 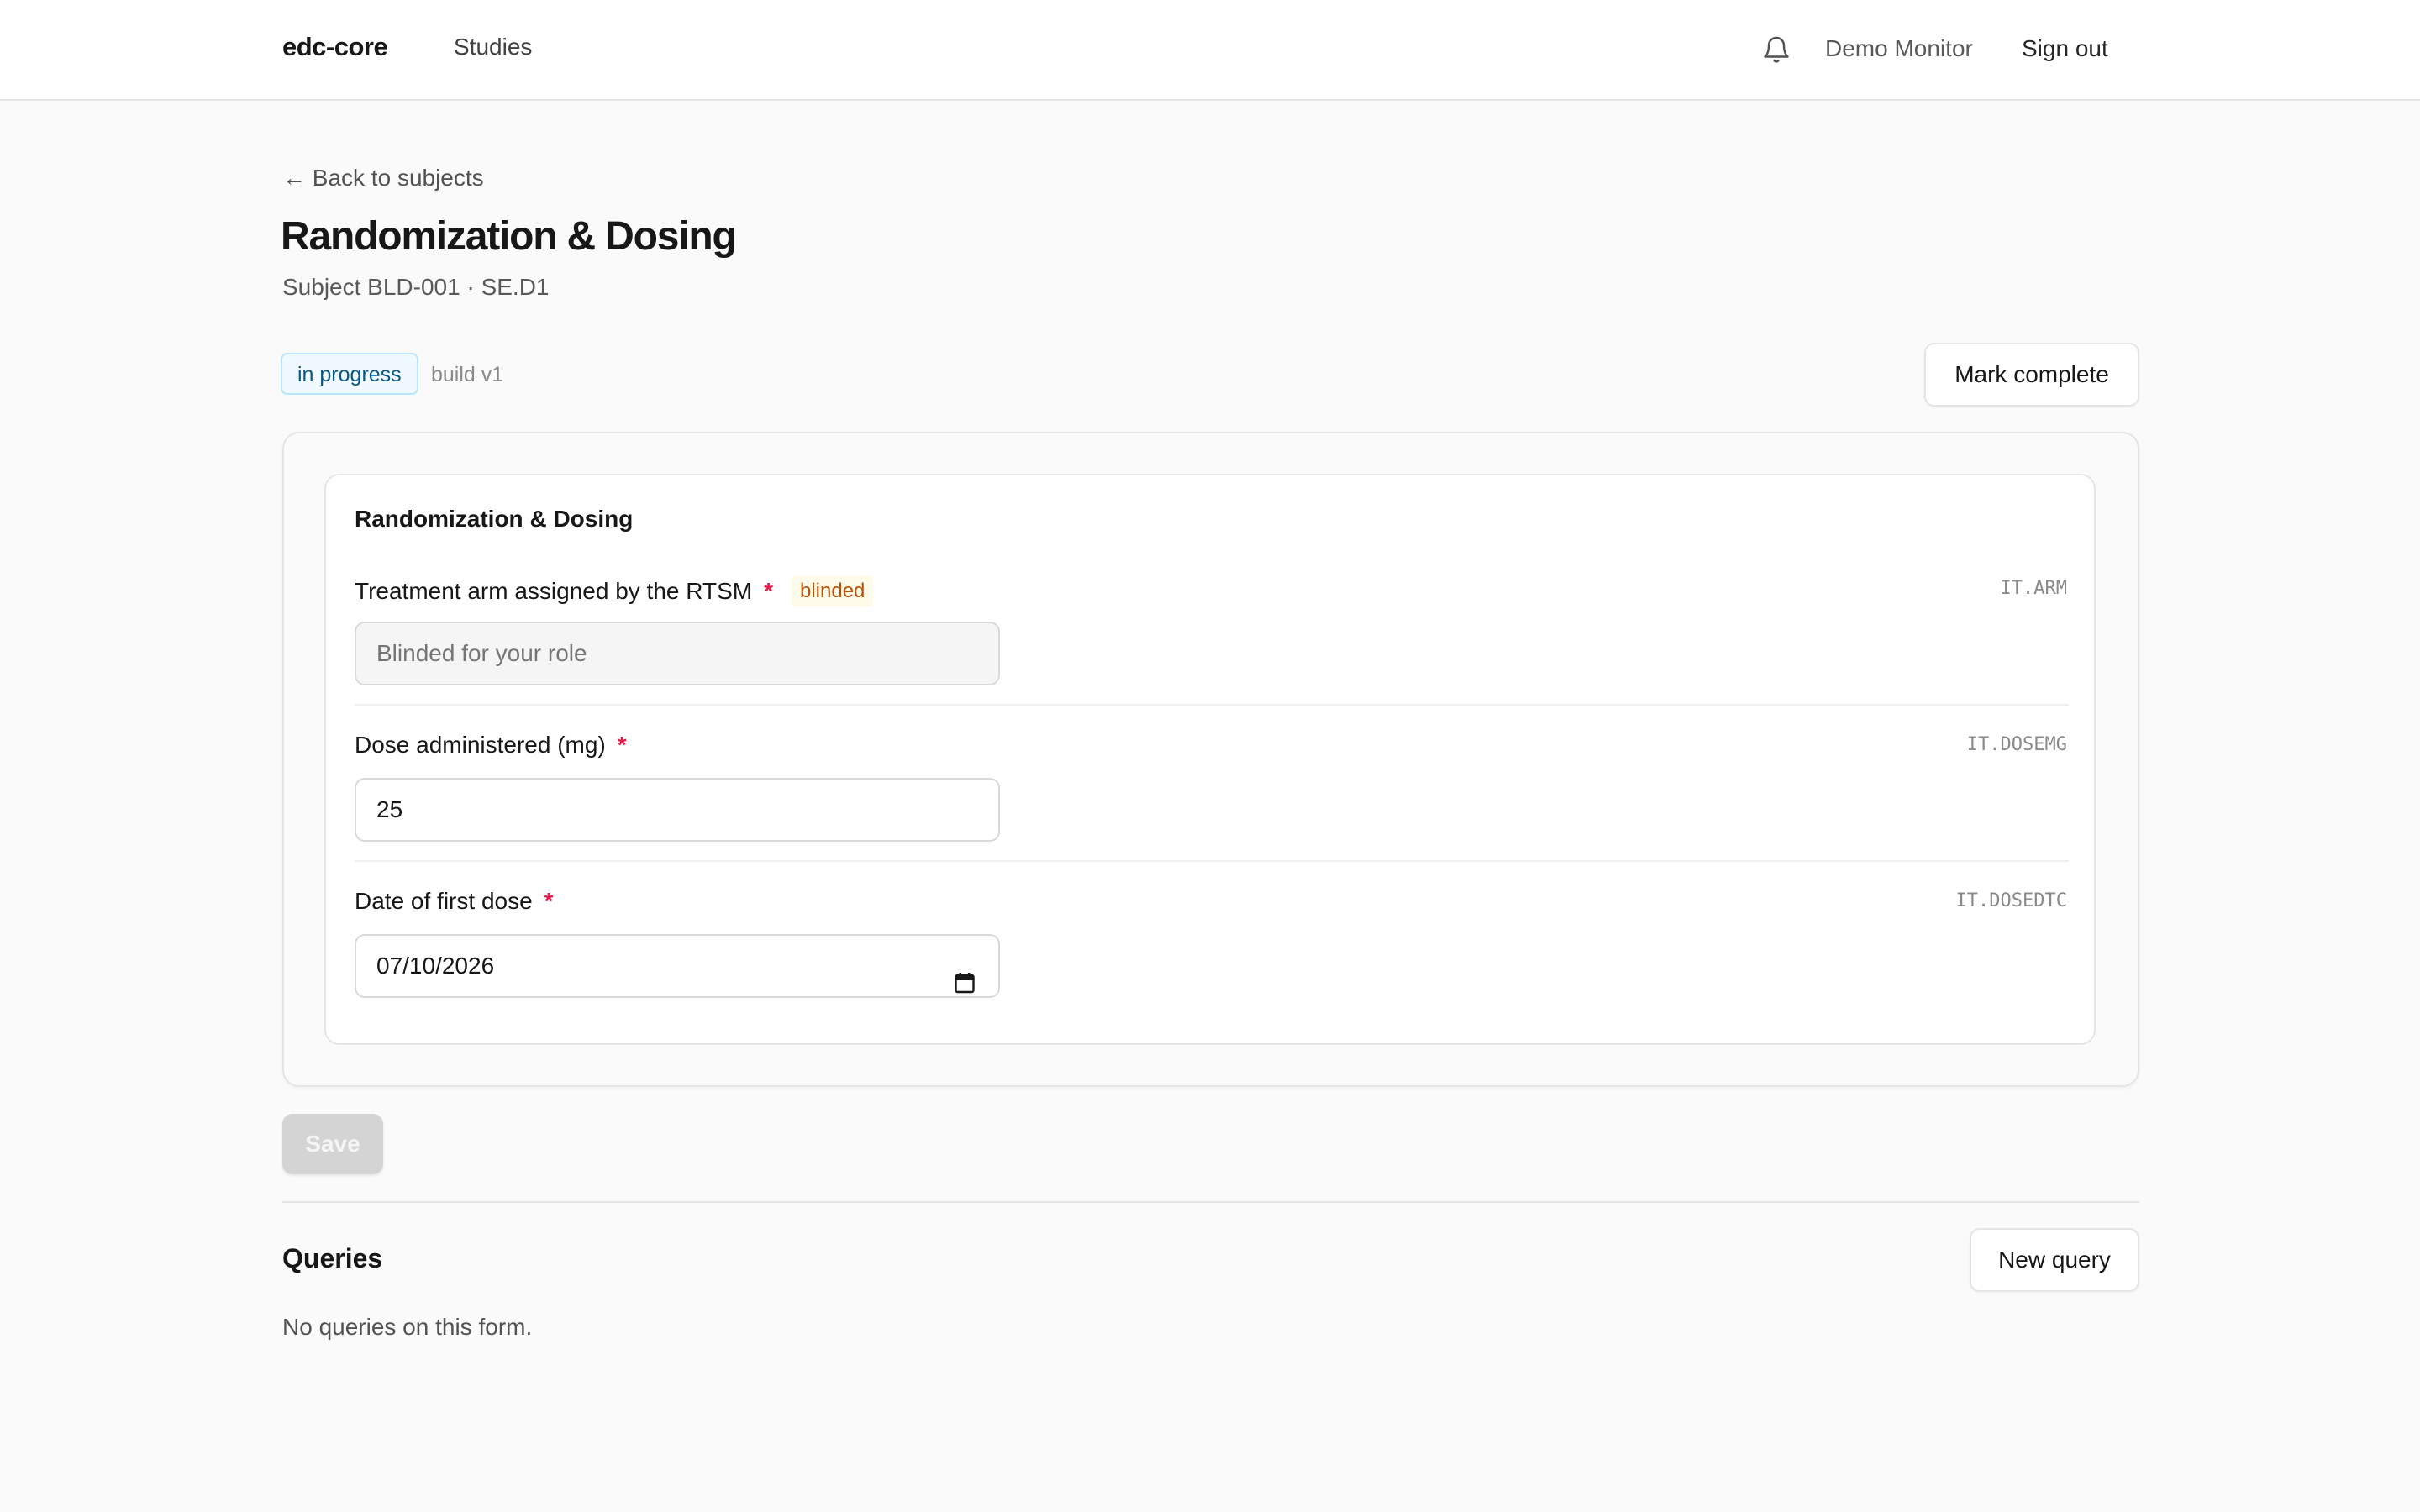 What do you see at coordinates (2011, 900) in the screenshot?
I see `field-code-it-dosedtc: IT.DOSEDTC` at bounding box center [2011, 900].